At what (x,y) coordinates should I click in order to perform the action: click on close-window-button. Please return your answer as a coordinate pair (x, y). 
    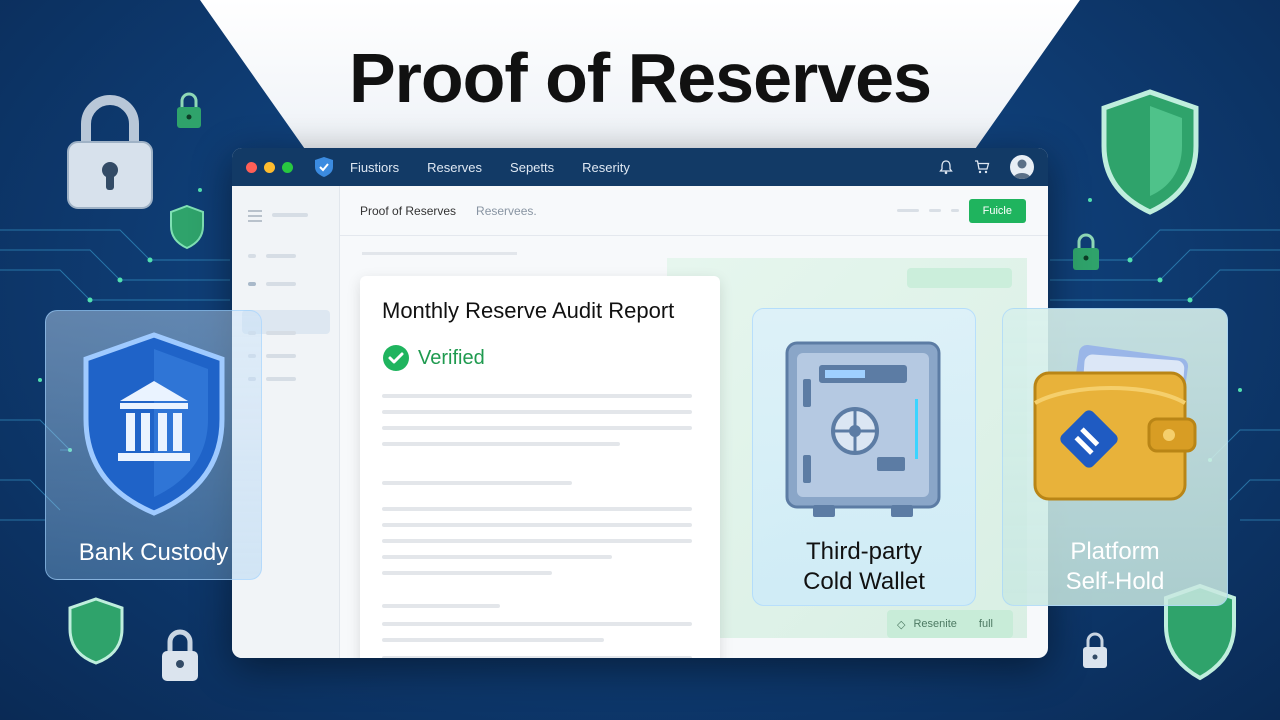
    Looking at the image, I should click on (251, 167).